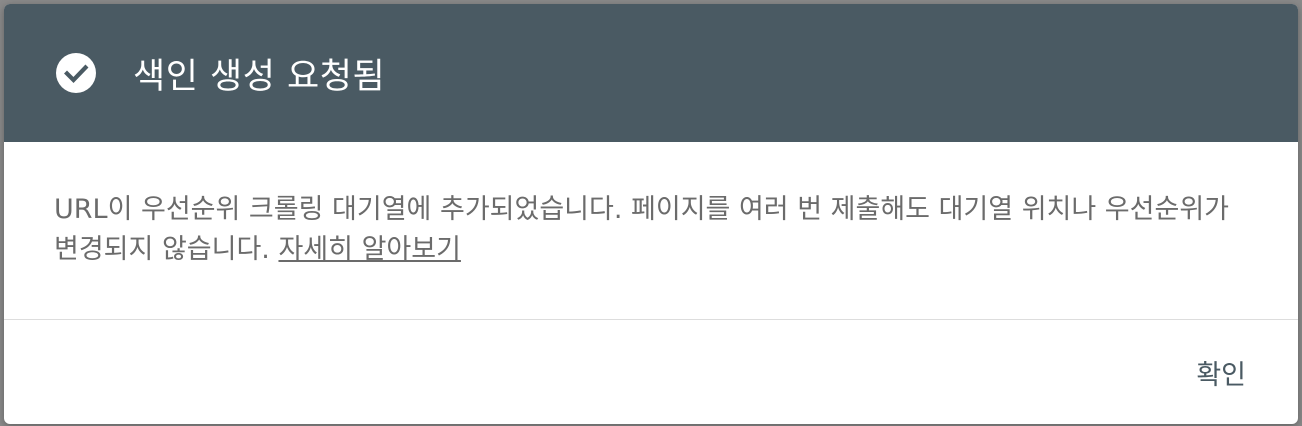 Image resolution: width=1302 pixels, height=426 pixels. What do you see at coordinates (369, 249) in the screenshot?
I see `learn-more-link: 자세히 알아보기` at bounding box center [369, 249].